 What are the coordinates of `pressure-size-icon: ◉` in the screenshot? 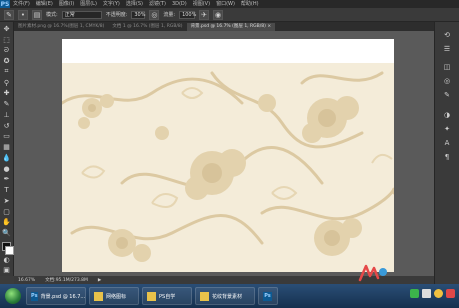 It's located at (218, 14).